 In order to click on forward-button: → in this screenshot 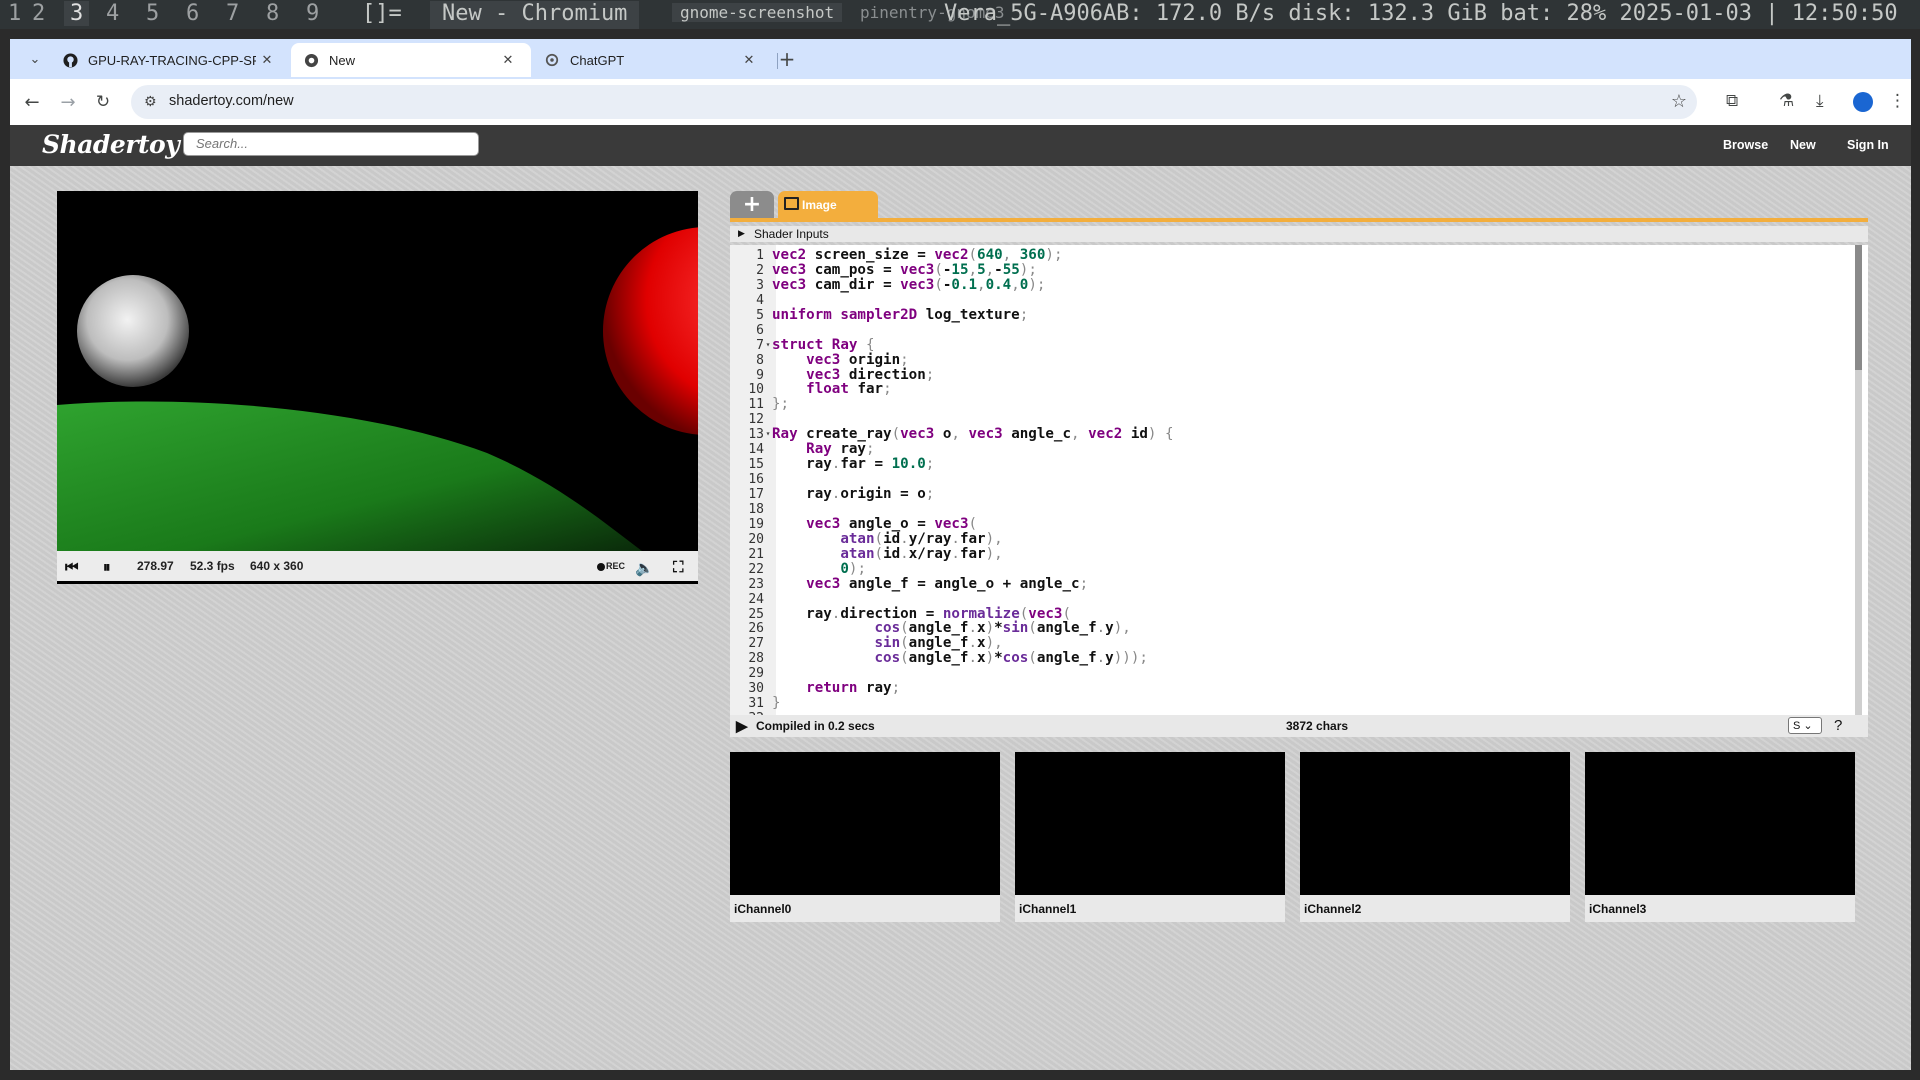, I will do `click(68, 102)`.